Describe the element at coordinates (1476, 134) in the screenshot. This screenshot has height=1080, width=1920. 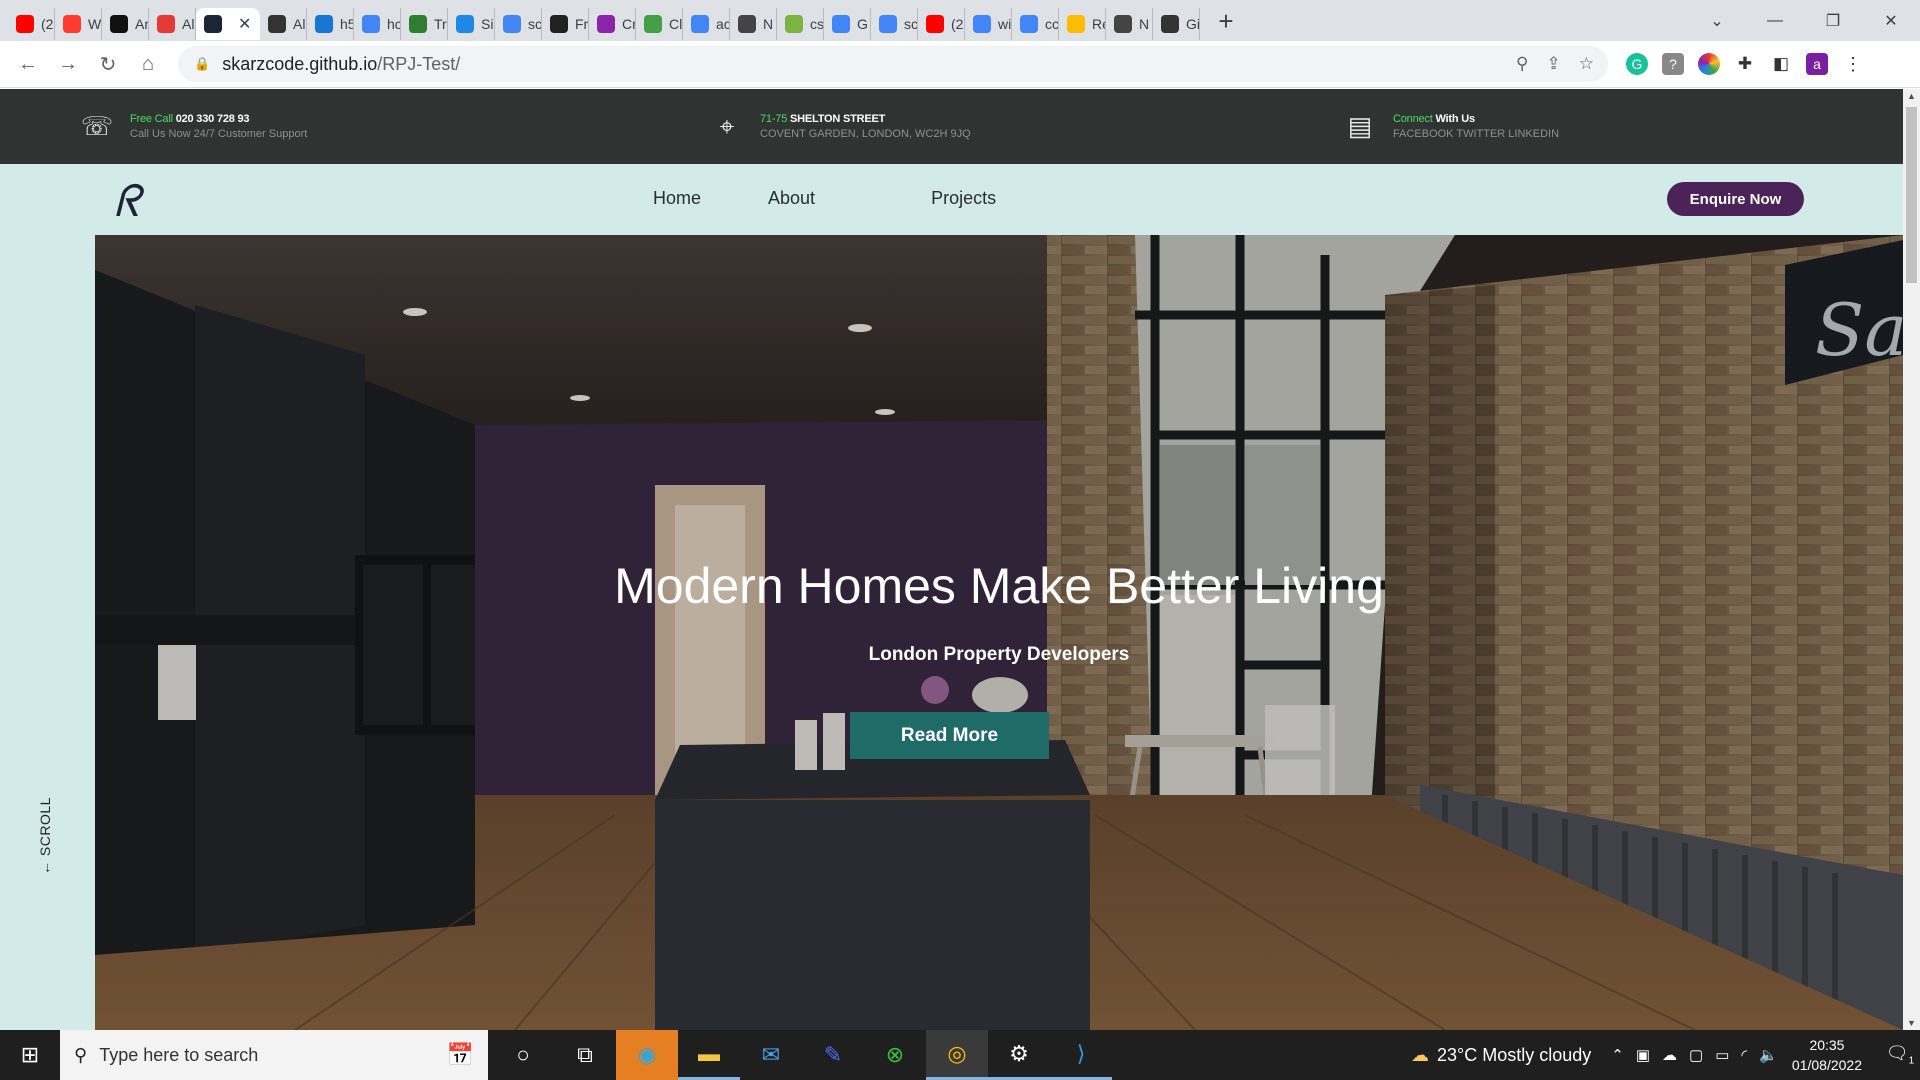
I see `social-links: FACEBOOK TWITTER LINKEDIN` at that location.